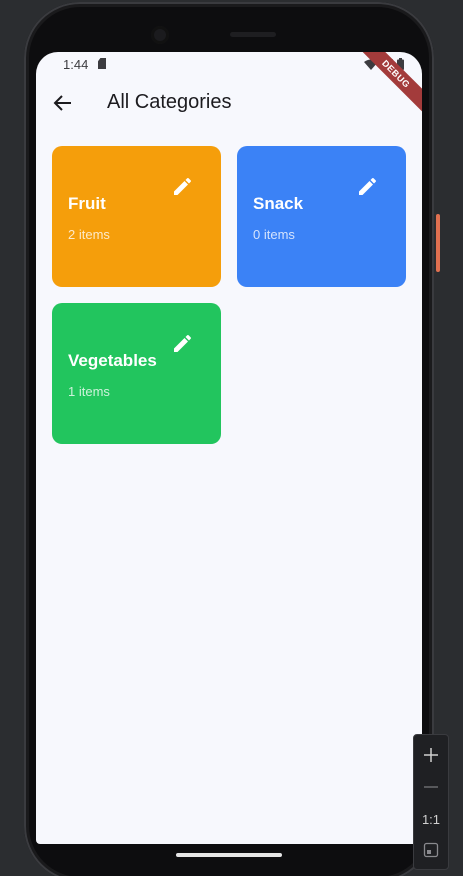  I want to click on home-gesture-bar, so click(229, 855).